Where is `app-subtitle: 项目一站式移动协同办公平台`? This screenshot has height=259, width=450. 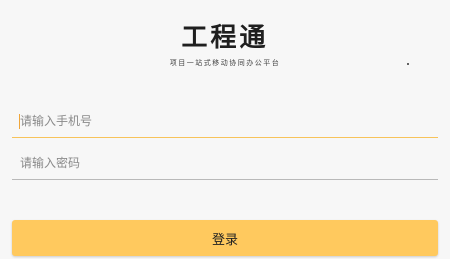 app-subtitle: 项目一站式移动协同办公平台 is located at coordinates (225, 63).